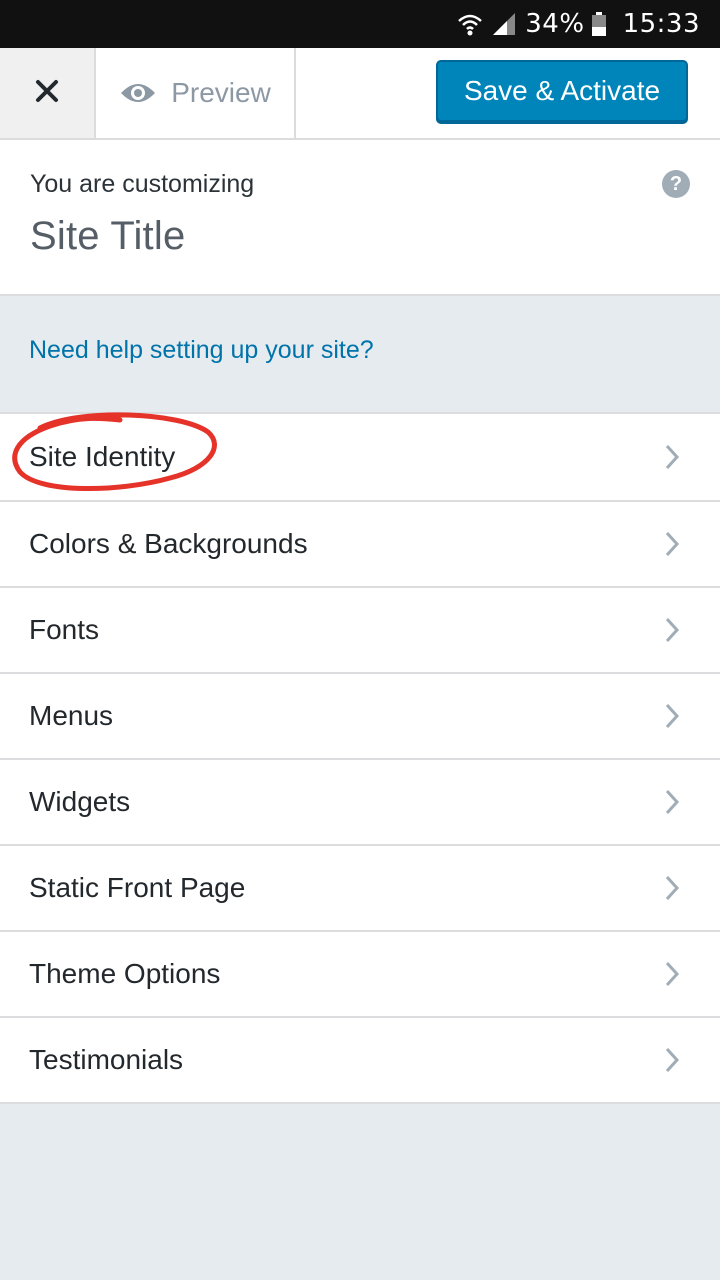 The image size is (720, 1280). Describe the element at coordinates (555, 24) in the screenshot. I see `battery-level: 34%` at that location.